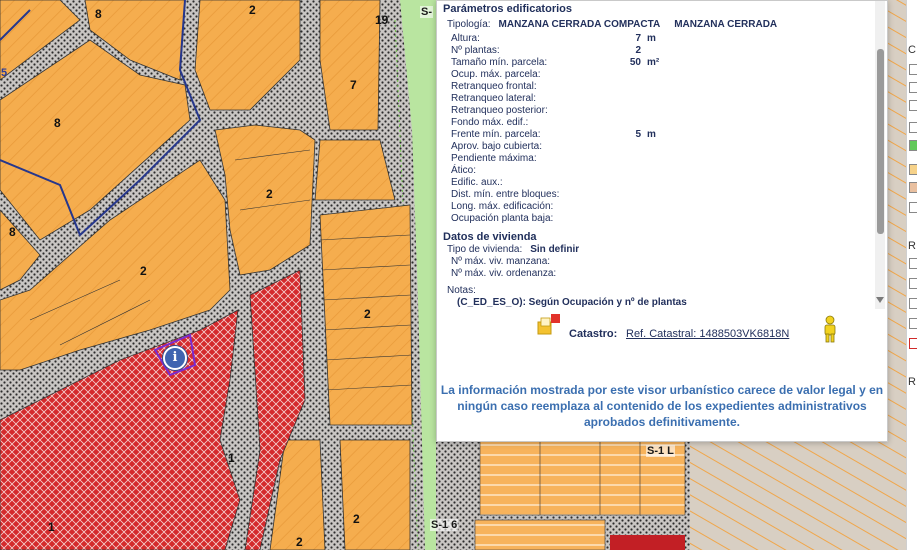 The width and height of the screenshot is (917, 550). I want to click on param-row: Fondo máx. edif.:, so click(528, 122).